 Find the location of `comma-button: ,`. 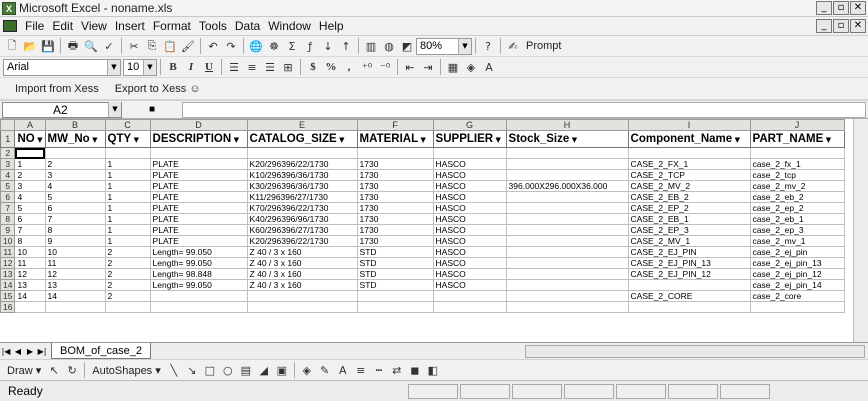

comma-button: , is located at coordinates (349, 67).